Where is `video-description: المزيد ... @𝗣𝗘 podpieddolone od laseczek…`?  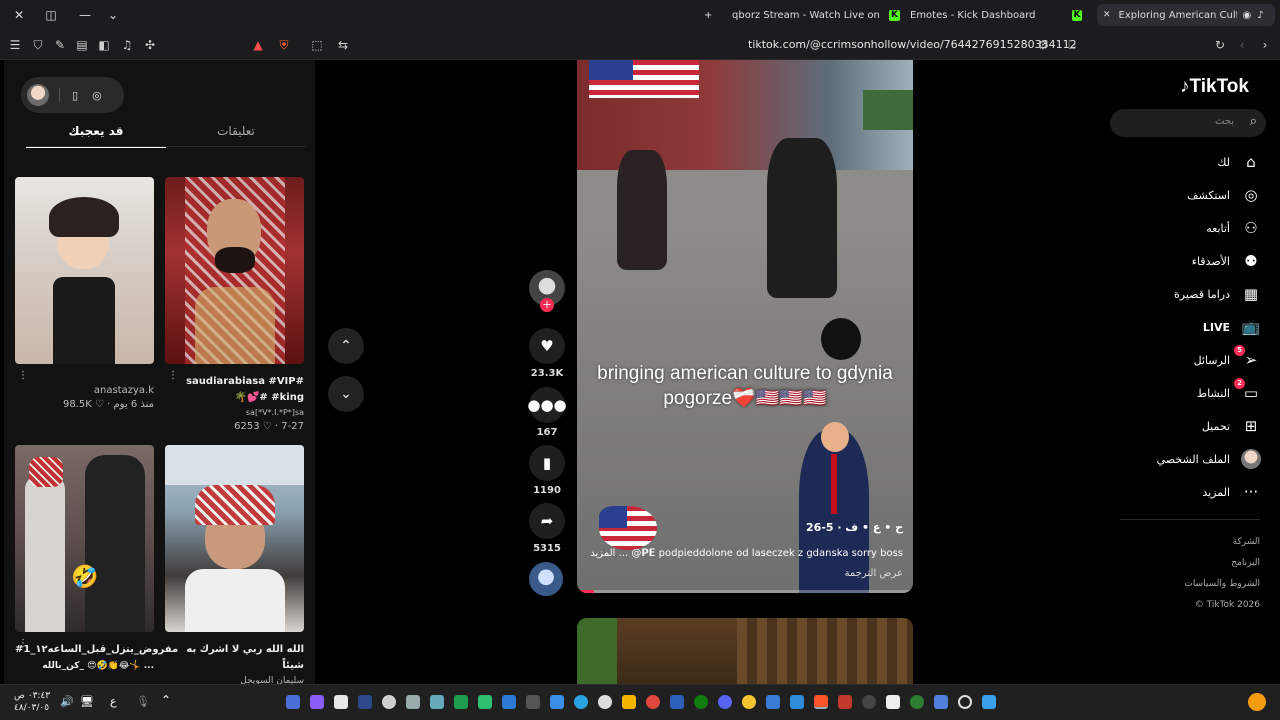
video-description: المزيد ... @𝗣𝗘 podpieddolone od laseczek… is located at coordinates (746, 553).